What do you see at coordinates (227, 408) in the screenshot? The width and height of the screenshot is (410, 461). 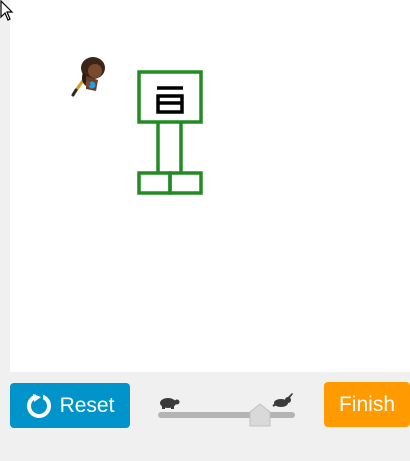 I see `speed-slider` at bounding box center [227, 408].